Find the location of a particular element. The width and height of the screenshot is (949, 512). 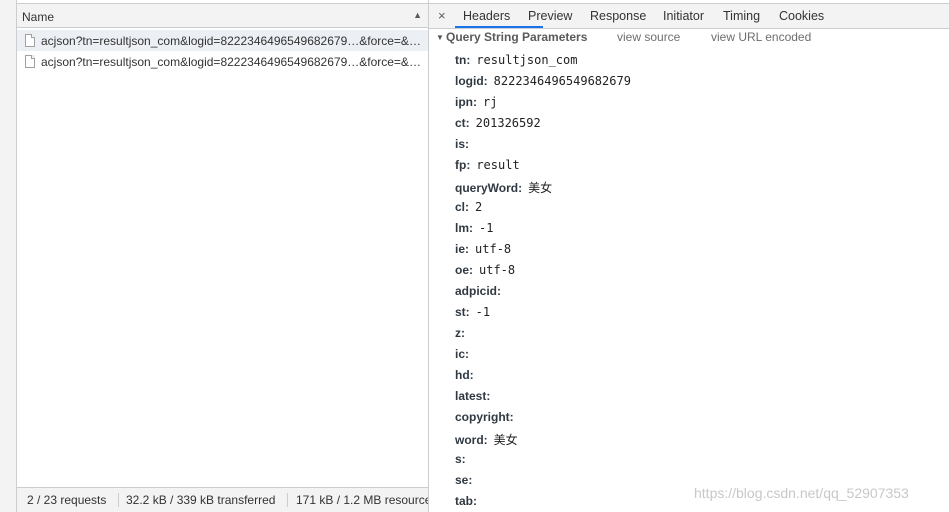

query-param-row: tab: is located at coordinates (469, 503).